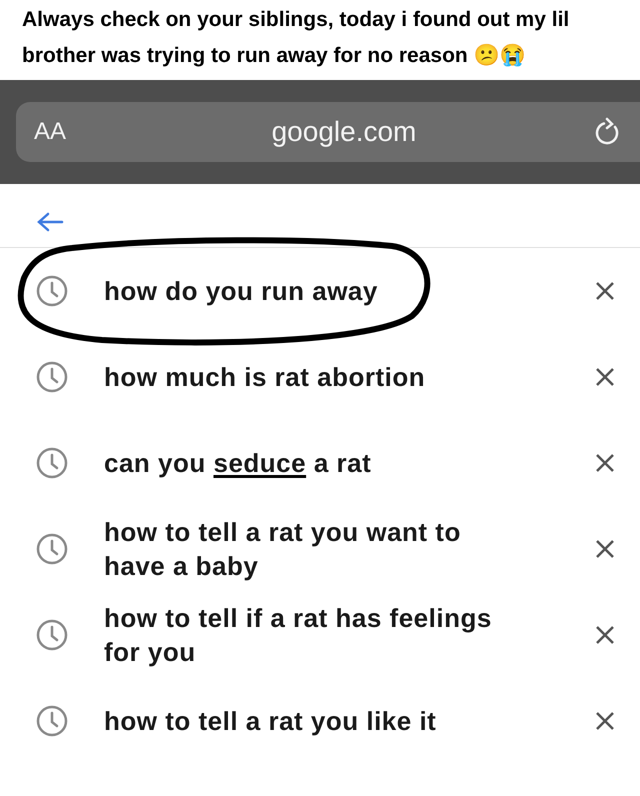 Image resolution: width=640 pixels, height=796 pixels. I want to click on back-arrow-icon, so click(50, 221).